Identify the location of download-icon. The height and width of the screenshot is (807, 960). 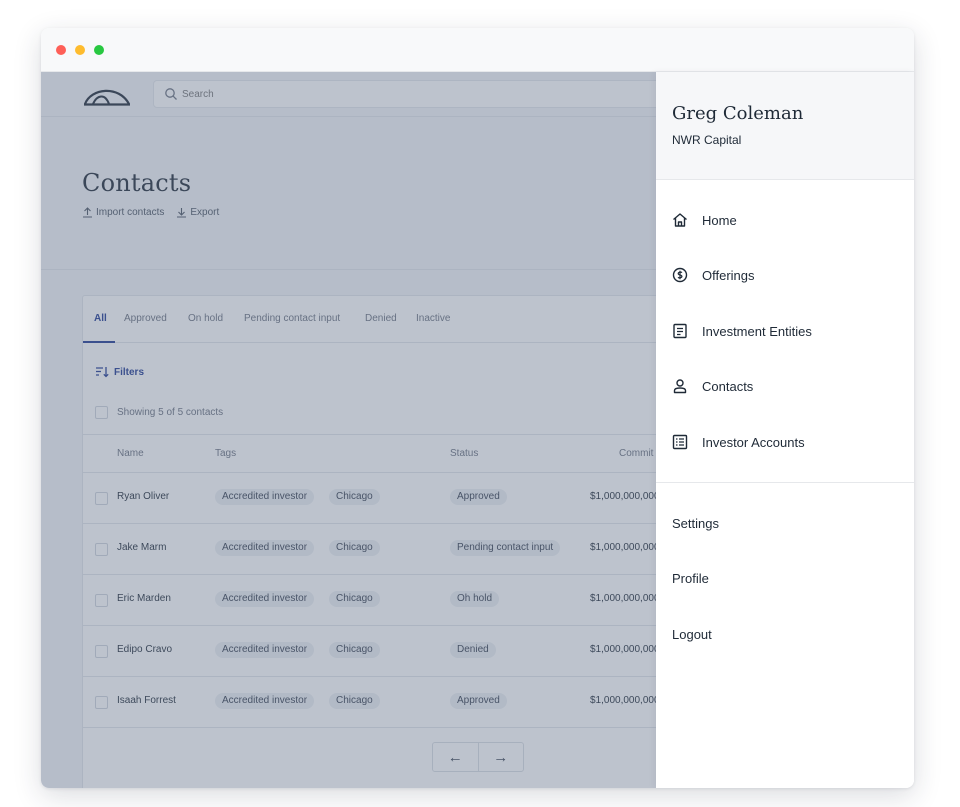
(182, 213).